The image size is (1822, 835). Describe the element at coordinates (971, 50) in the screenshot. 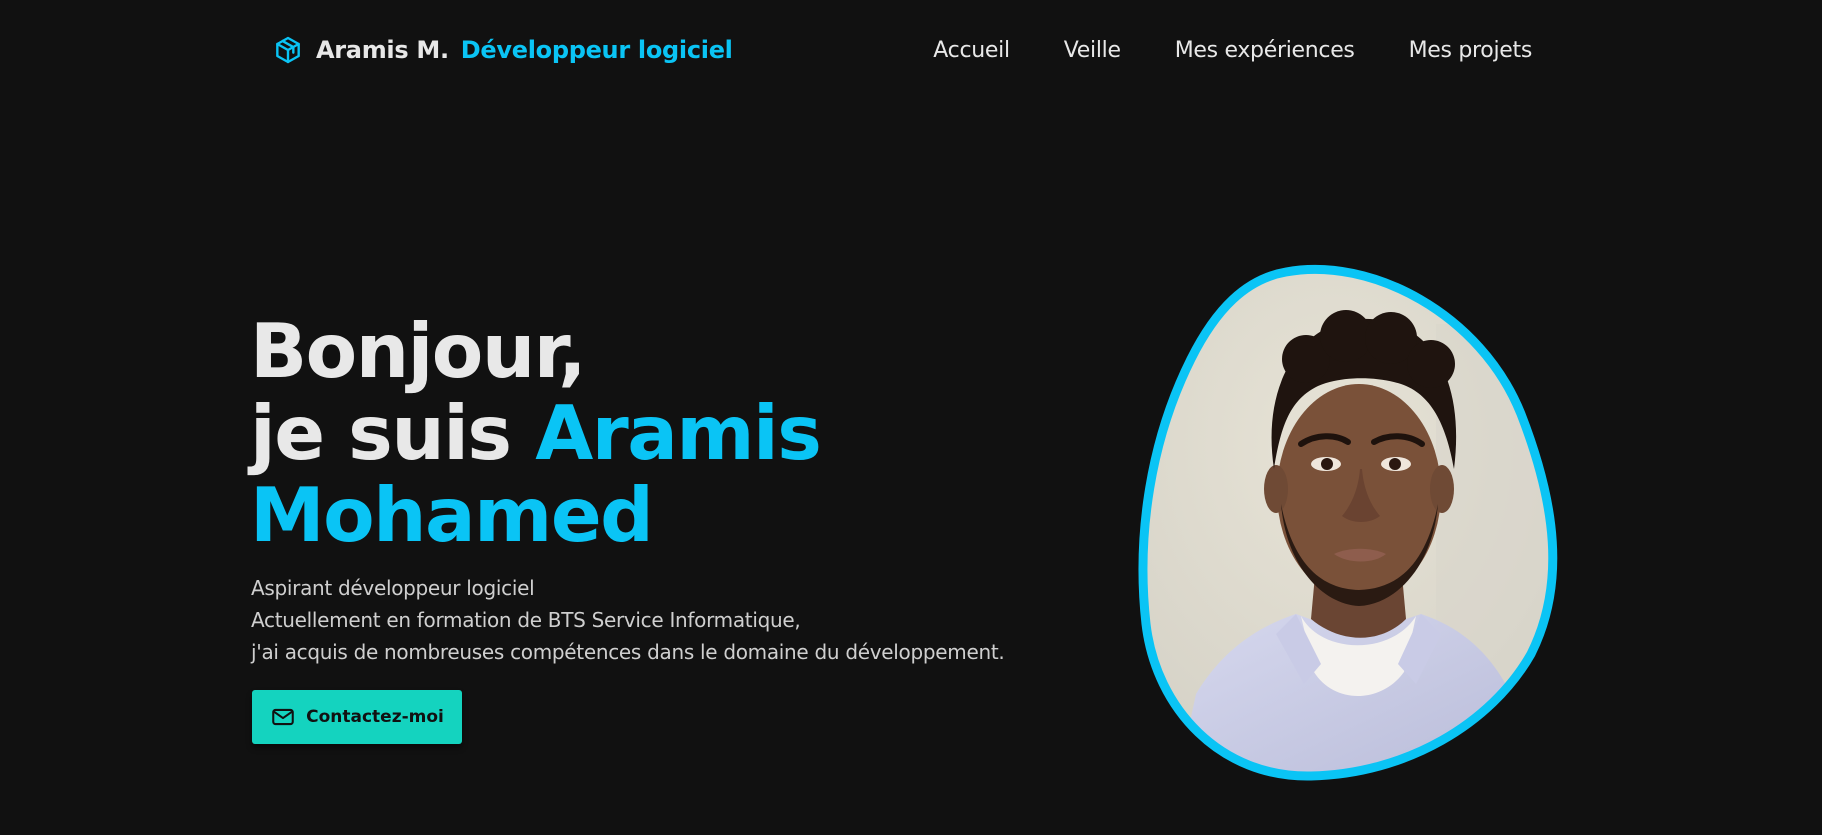

I see `nav-link-accueil: Accueil` at that location.